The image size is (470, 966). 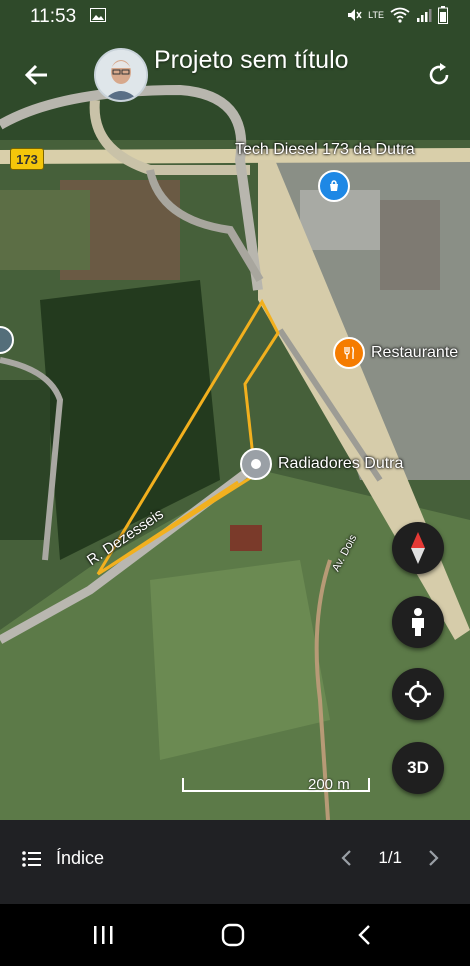 What do you see at coordinates (376, 15) in the screenshot?
I see `volte-badge: LTE` at bounding box center [376, 15].